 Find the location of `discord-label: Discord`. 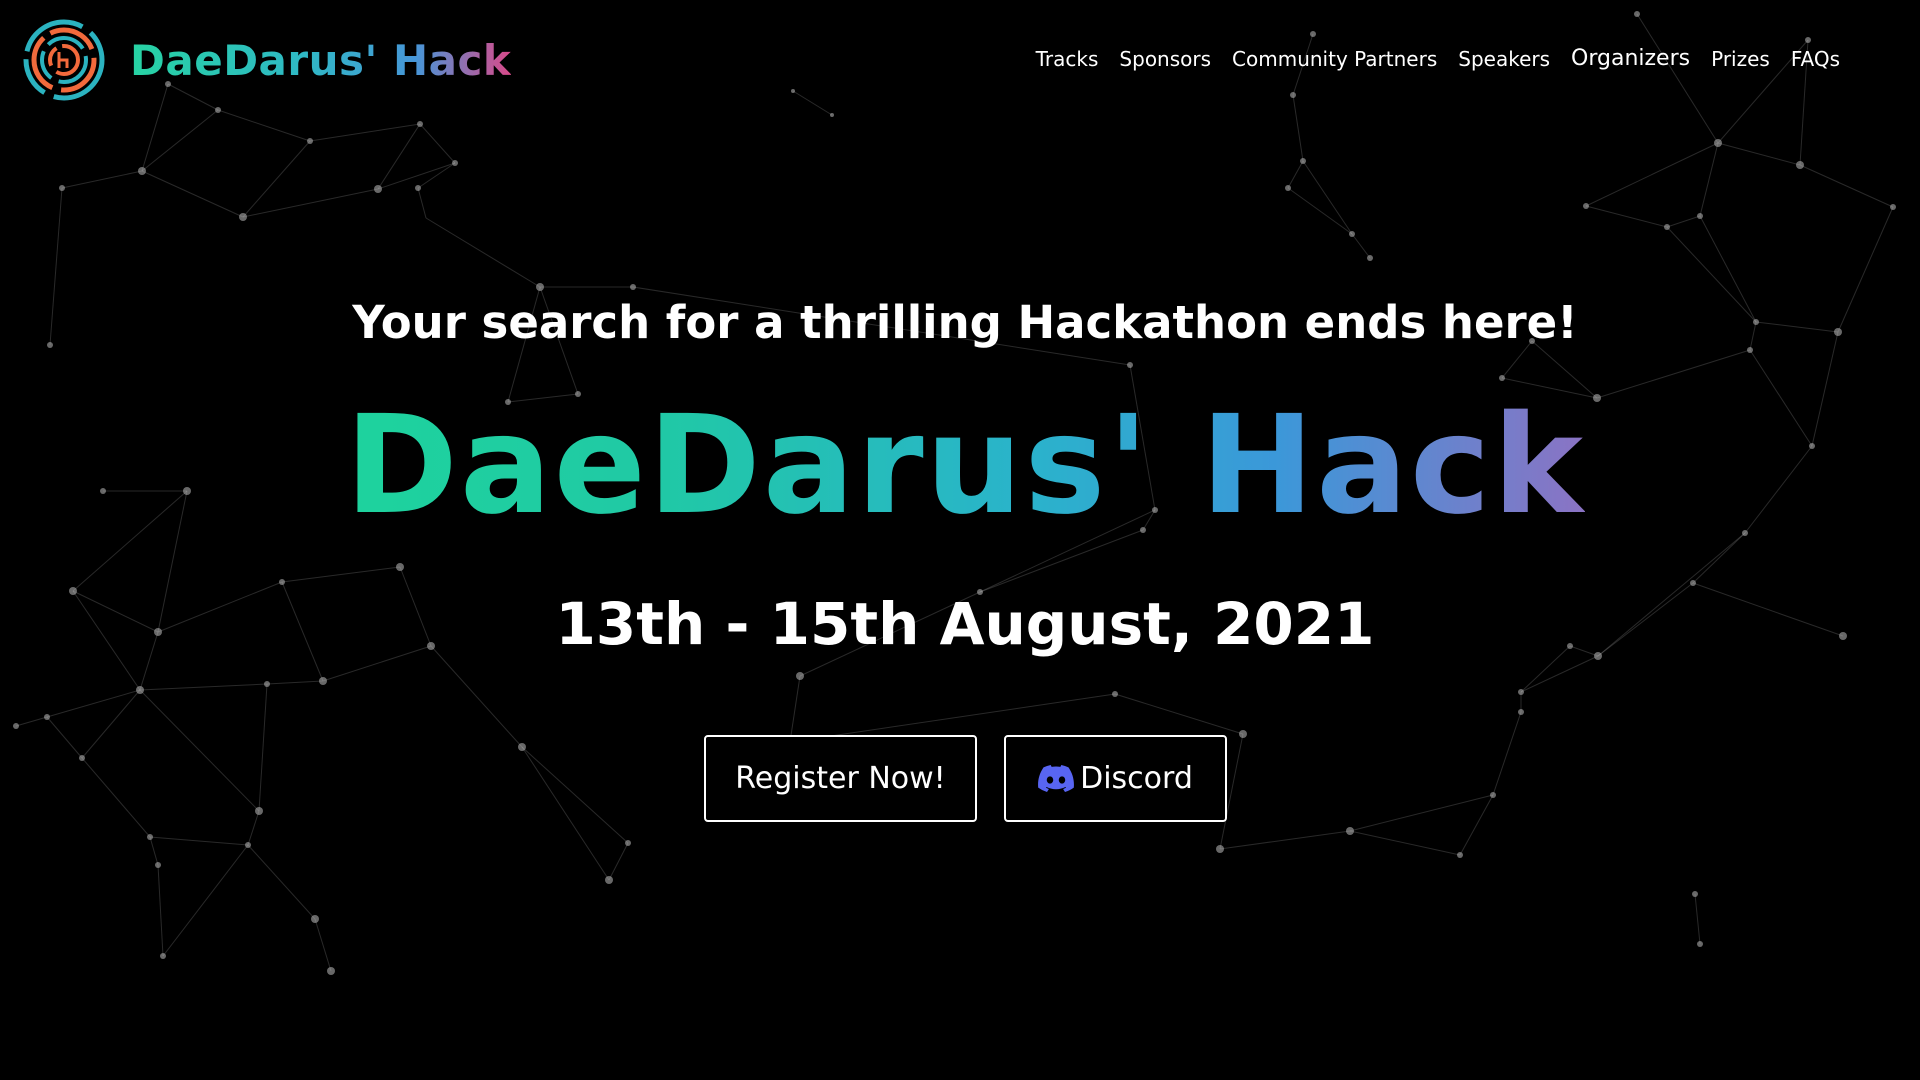

discord-label: Discord is located at coordinates (1136, 778).